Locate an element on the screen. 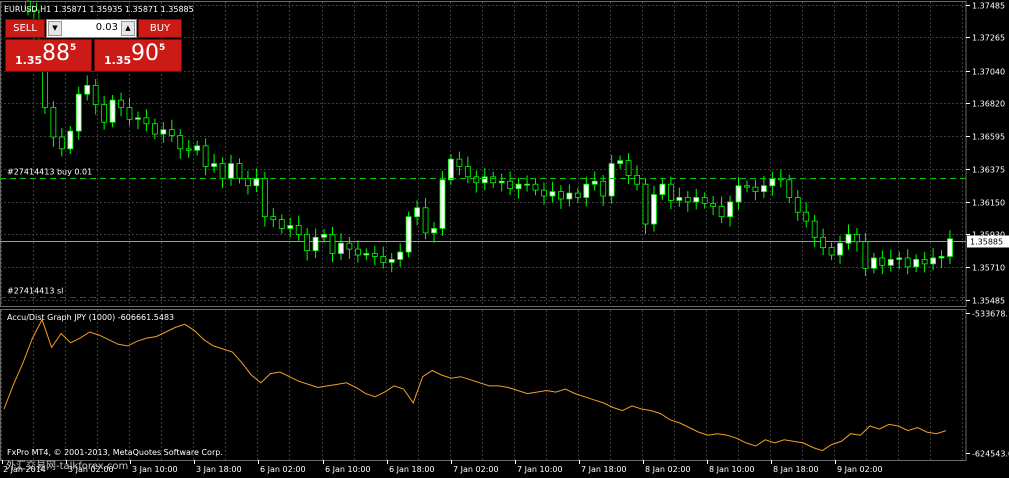 The height and width of the screenshot is (478, 1009). price-tick-label: 1.36820 is located at coordinates (988, 104).